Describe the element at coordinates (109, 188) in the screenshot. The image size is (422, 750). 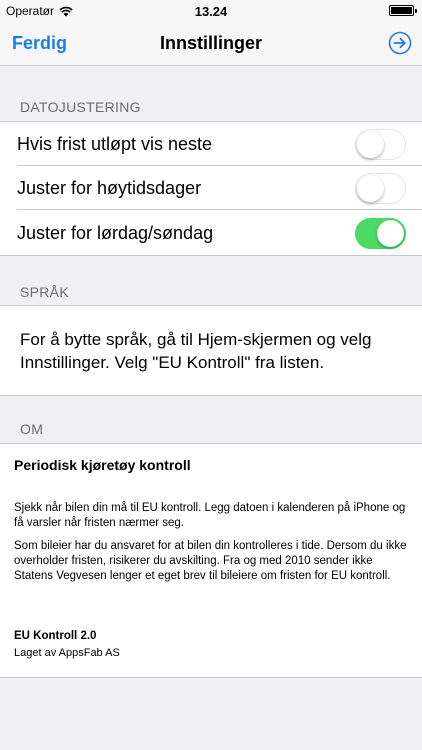
I see `setting-label: Juster for høytidsdager` at that location.